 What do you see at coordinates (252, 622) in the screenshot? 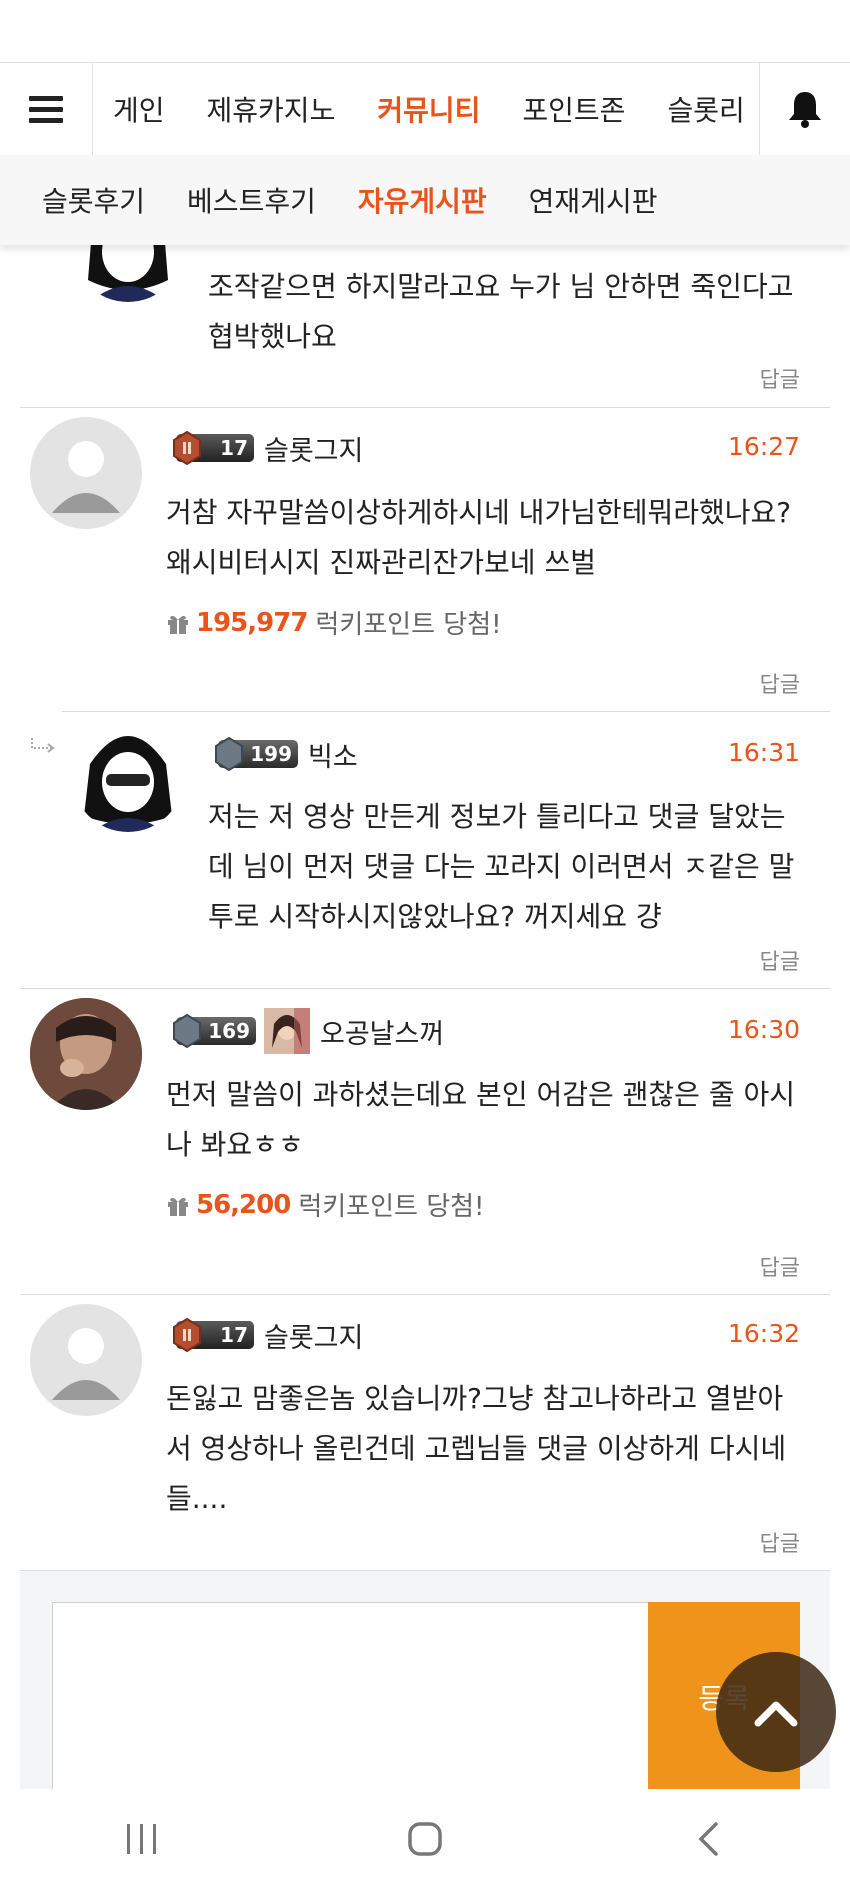
I see `point-amount: 195,977` at bounding box center [252, 622].